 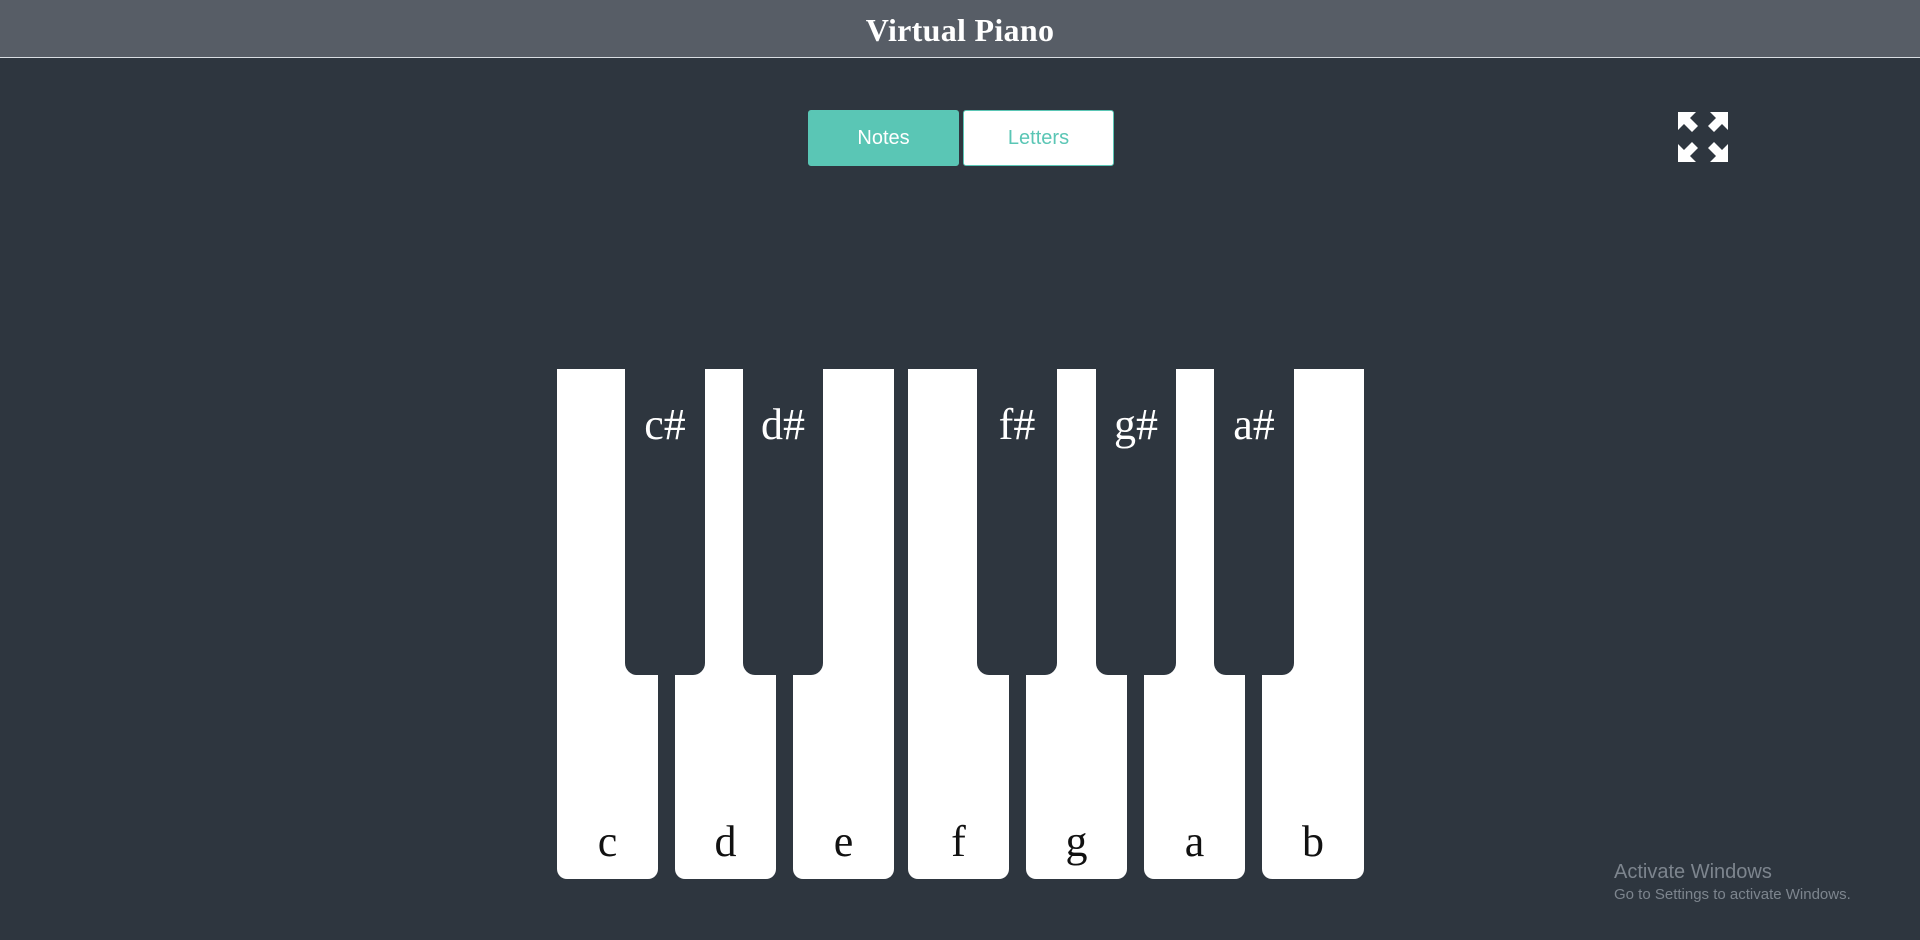 I want to click on white-key-label: a, so click(x=1194, y=841).